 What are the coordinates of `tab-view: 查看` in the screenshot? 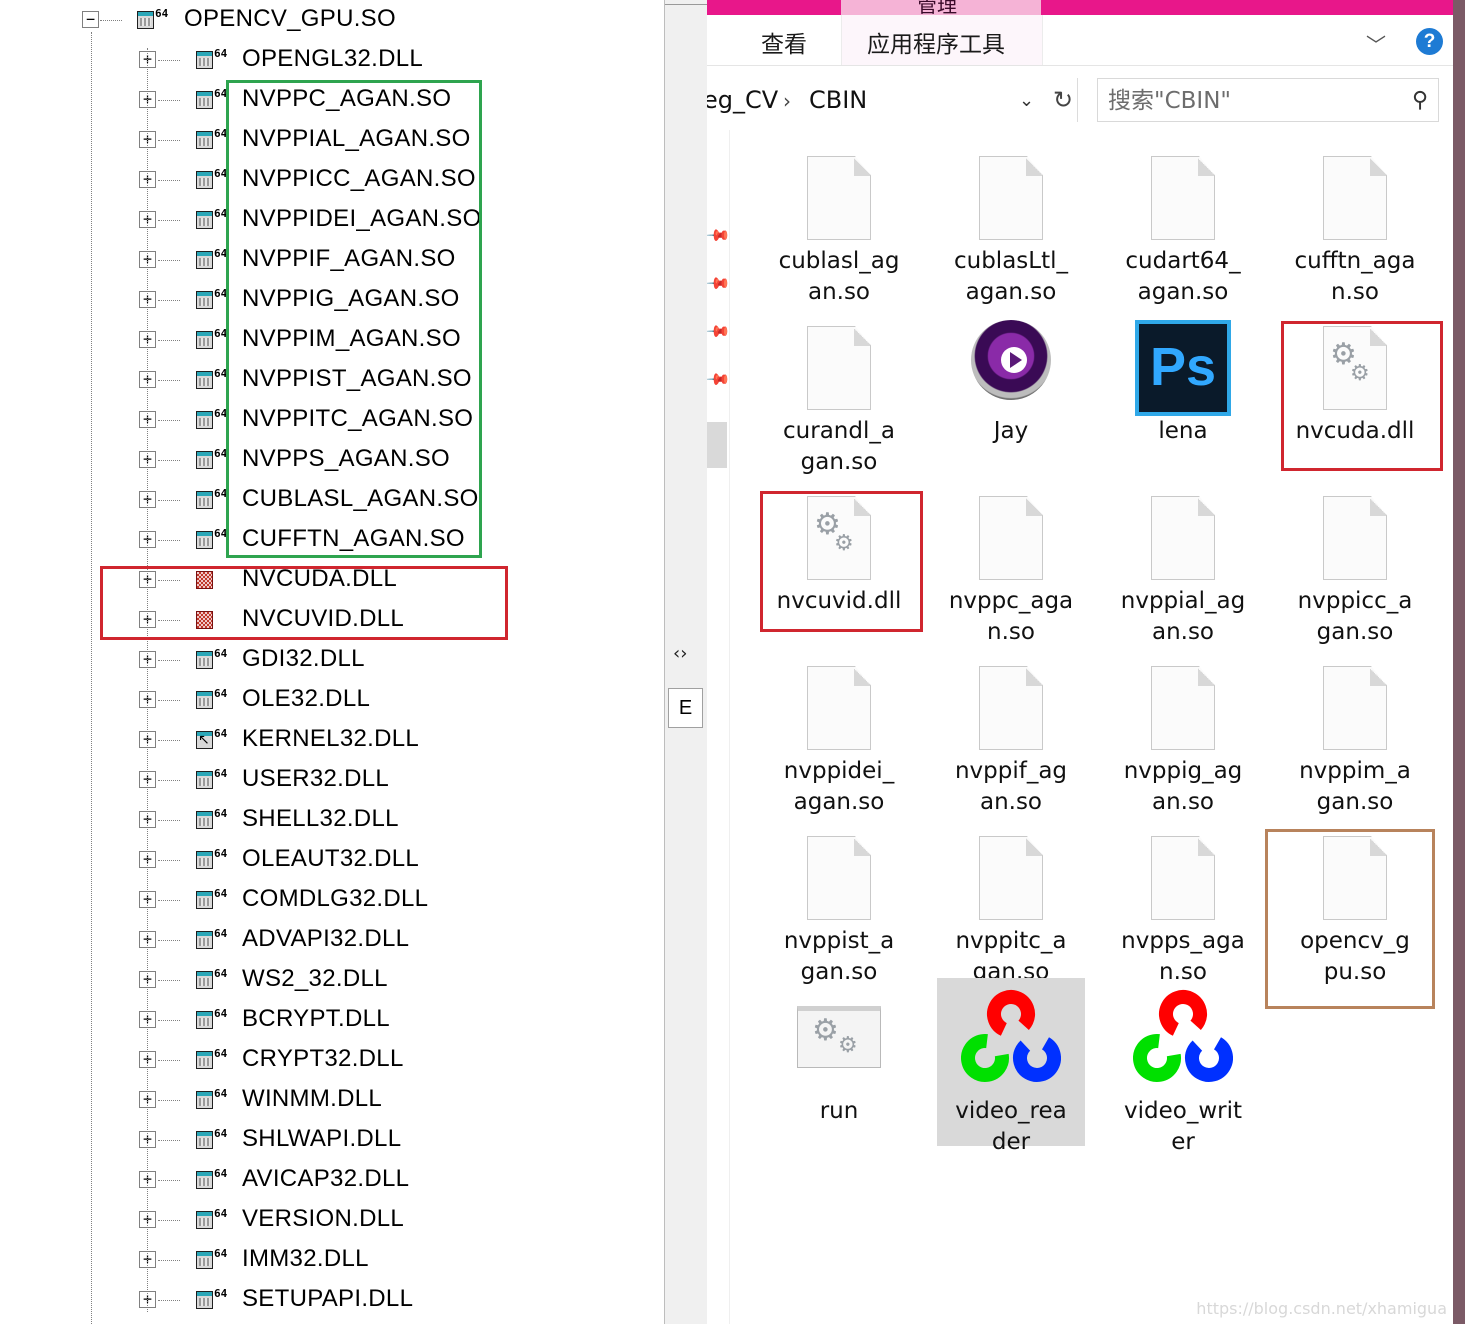 It's located at (784, 42).